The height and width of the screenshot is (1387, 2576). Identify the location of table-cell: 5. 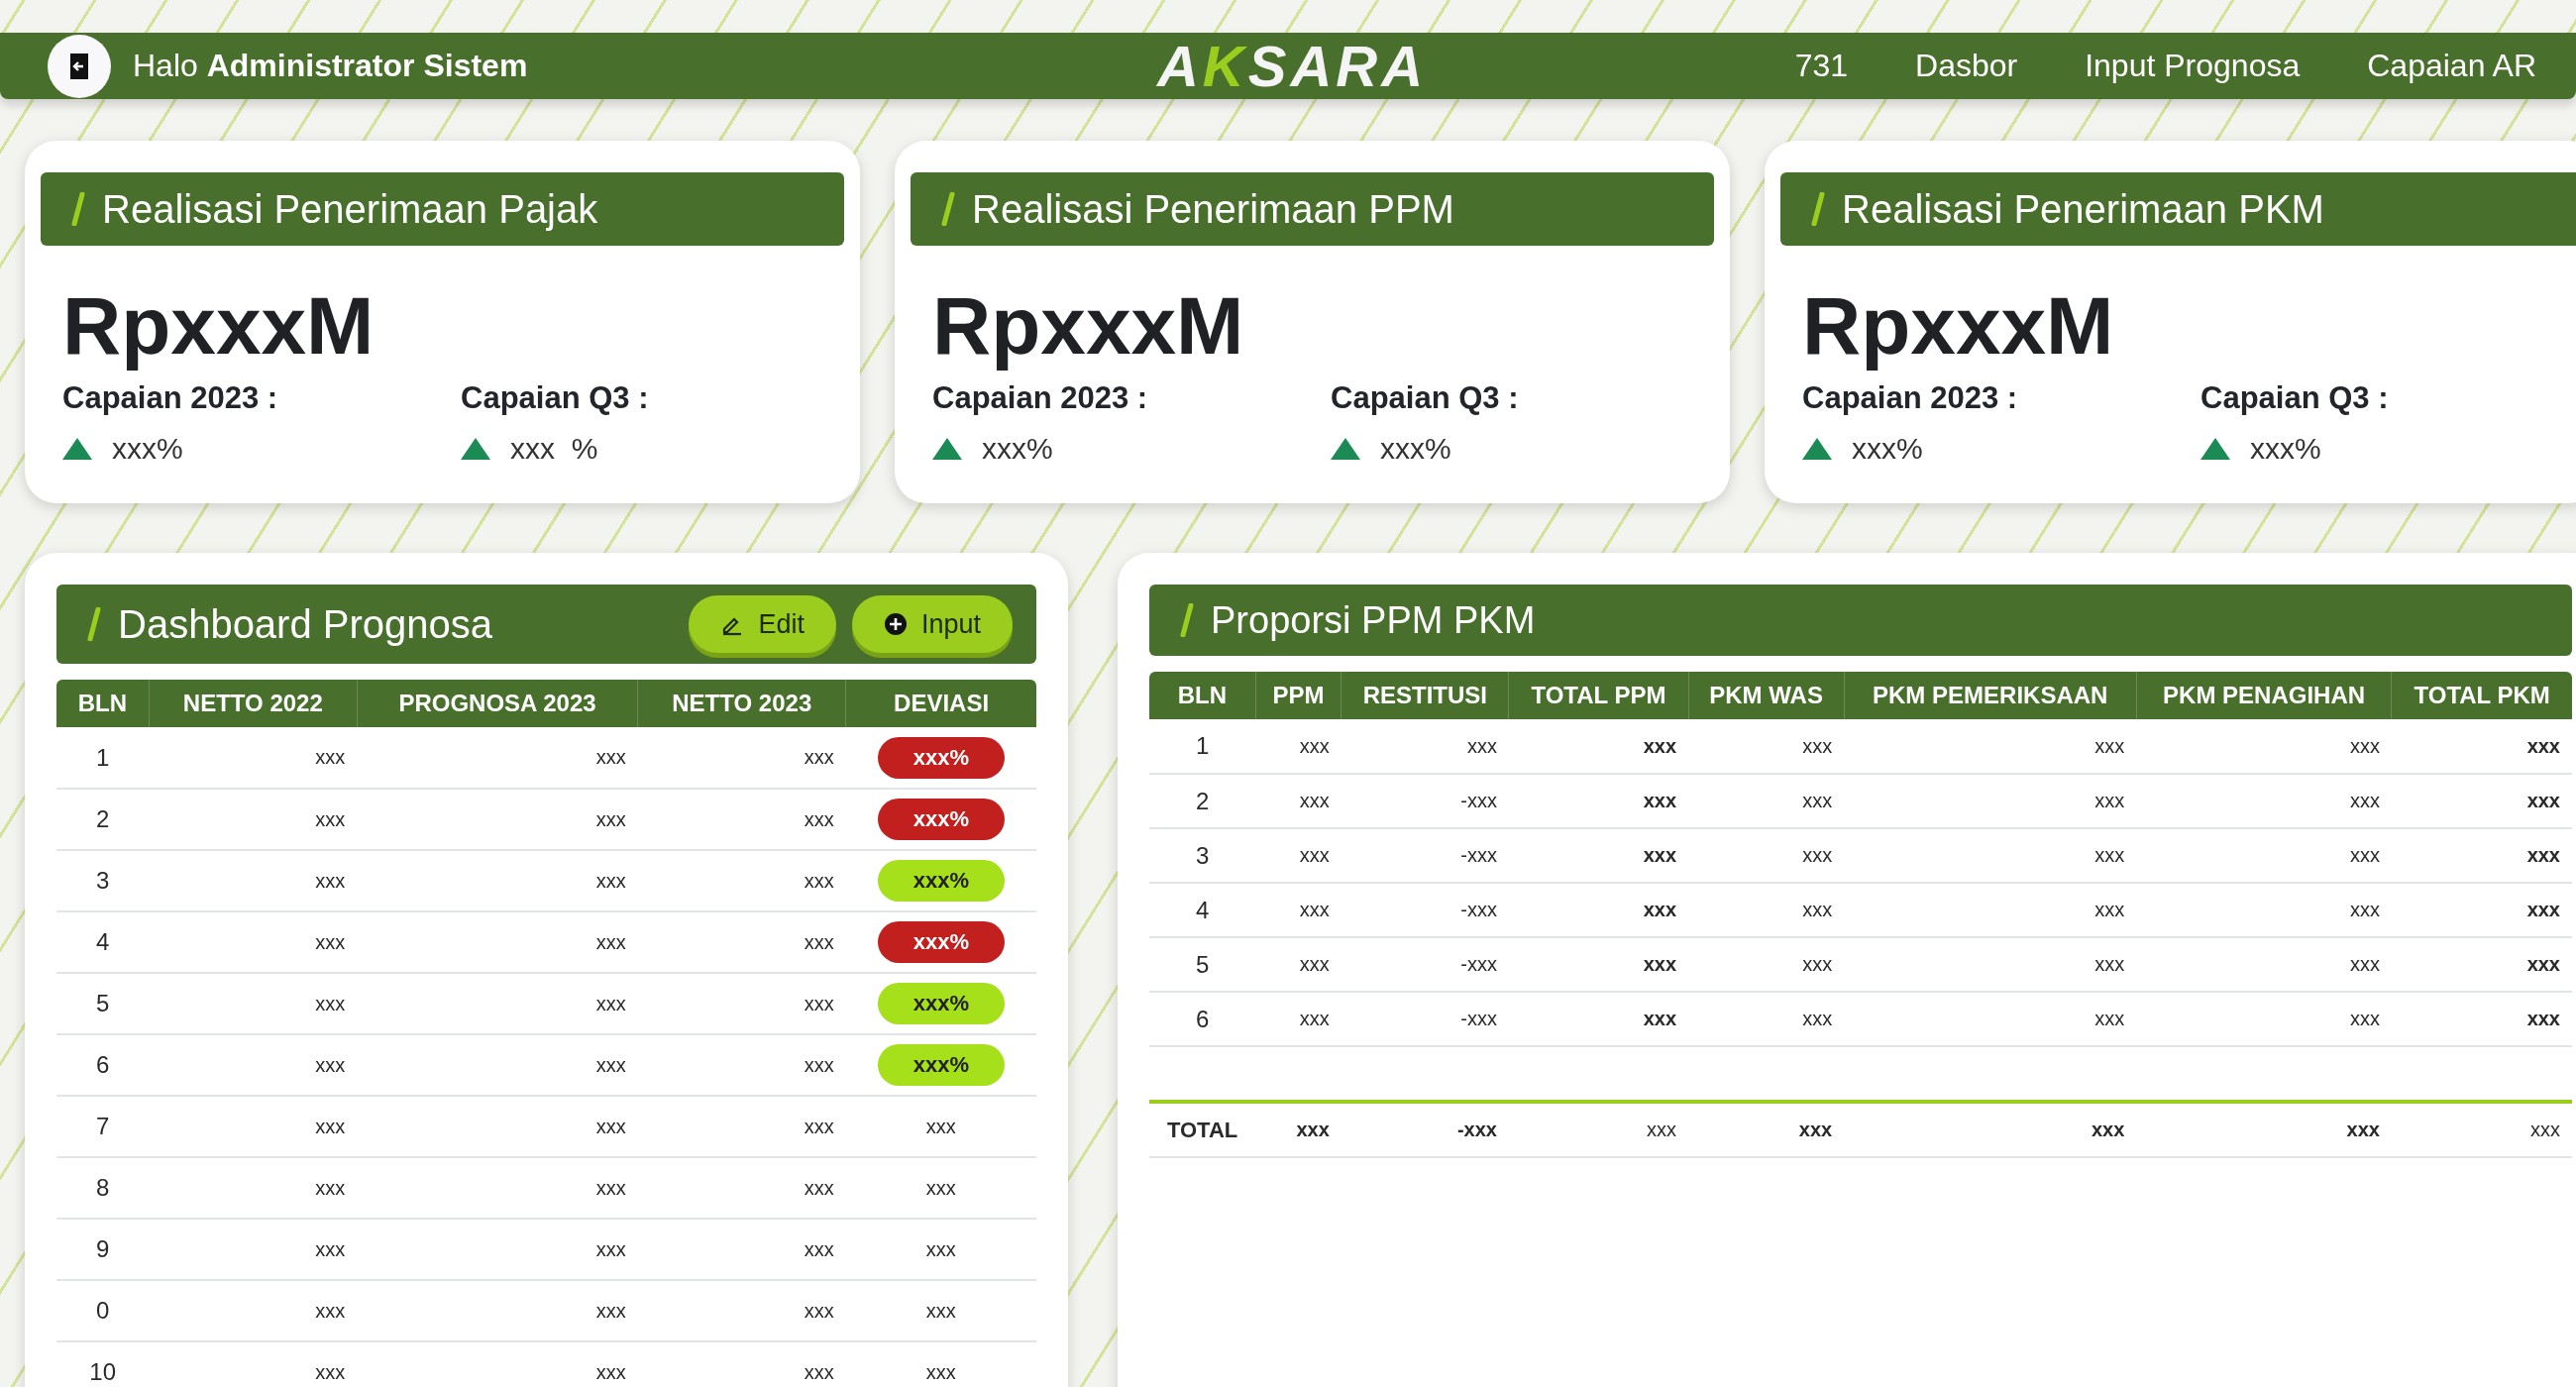
(103, 1003).